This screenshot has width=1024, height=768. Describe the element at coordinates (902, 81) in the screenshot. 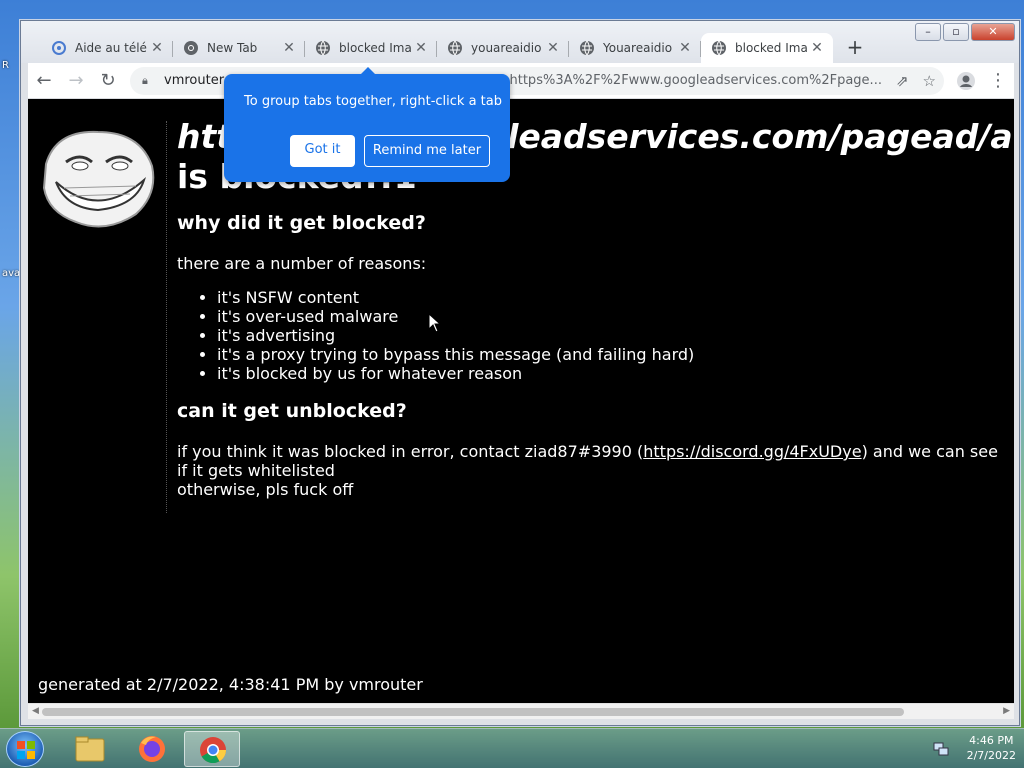

I see `share-icon: ⇗` at that location.